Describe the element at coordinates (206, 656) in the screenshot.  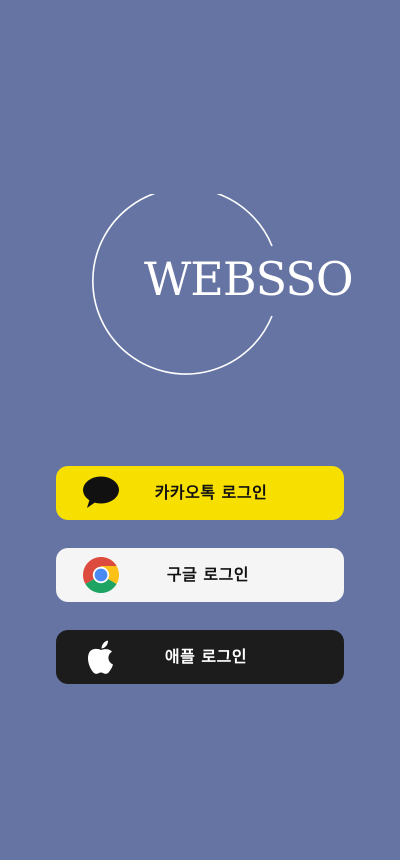
I see `apple-login-label: 애플 로그인` at that location.